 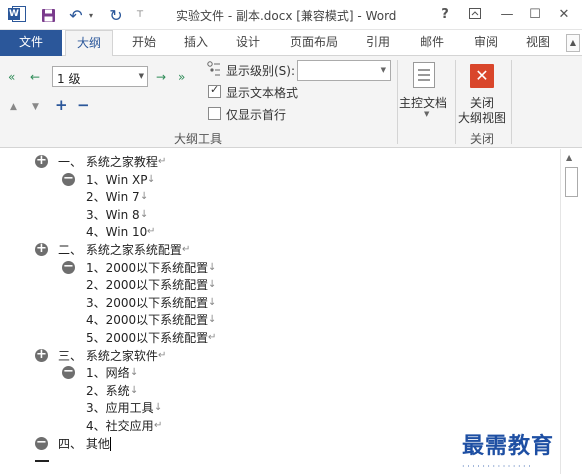 I want to click on promote-icon: ←, so click(x=35, y=77).